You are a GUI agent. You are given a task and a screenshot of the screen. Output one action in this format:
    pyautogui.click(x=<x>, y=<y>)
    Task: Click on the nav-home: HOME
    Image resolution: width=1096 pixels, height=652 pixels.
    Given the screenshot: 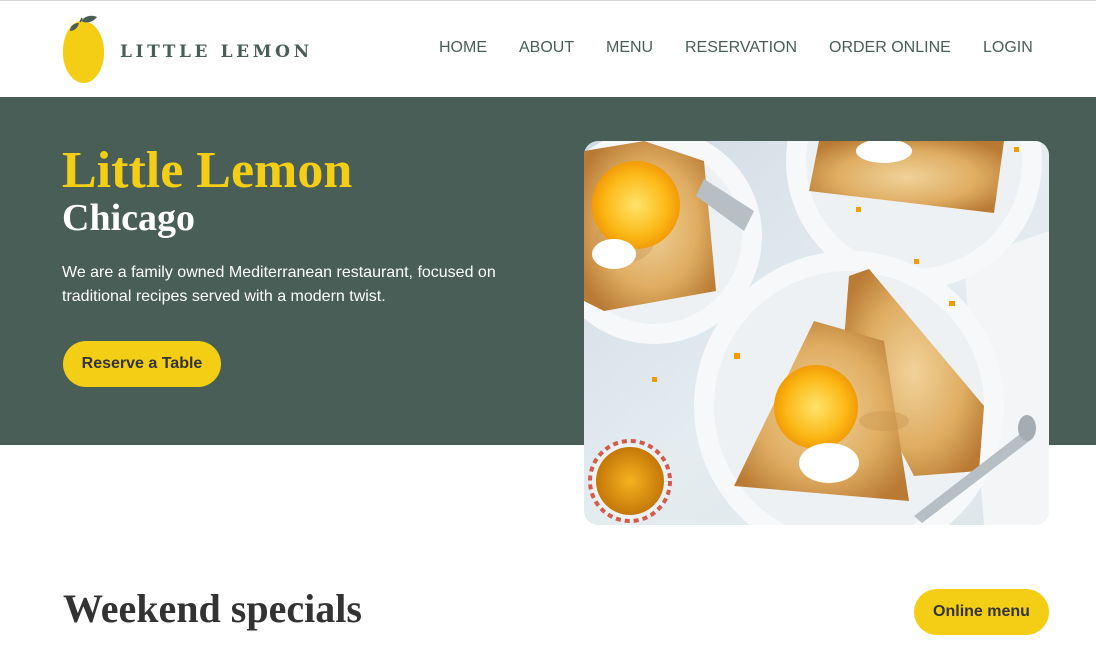 What is the action you would take?
    pyautogui.click(x=463, y=48)
    